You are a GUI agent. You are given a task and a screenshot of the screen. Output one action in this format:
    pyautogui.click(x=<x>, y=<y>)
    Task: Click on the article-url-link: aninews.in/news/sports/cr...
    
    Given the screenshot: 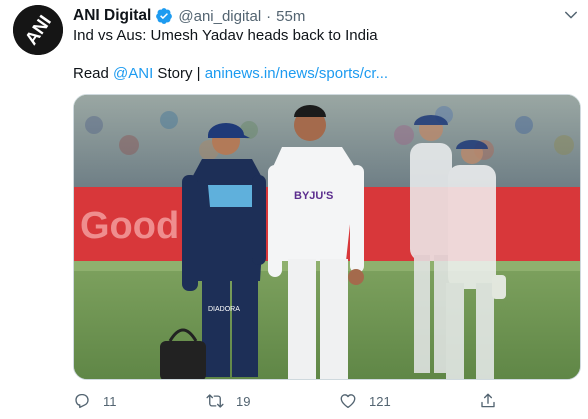 What is the action you would take?
    pyautogui.click(x=296, y=73)
    